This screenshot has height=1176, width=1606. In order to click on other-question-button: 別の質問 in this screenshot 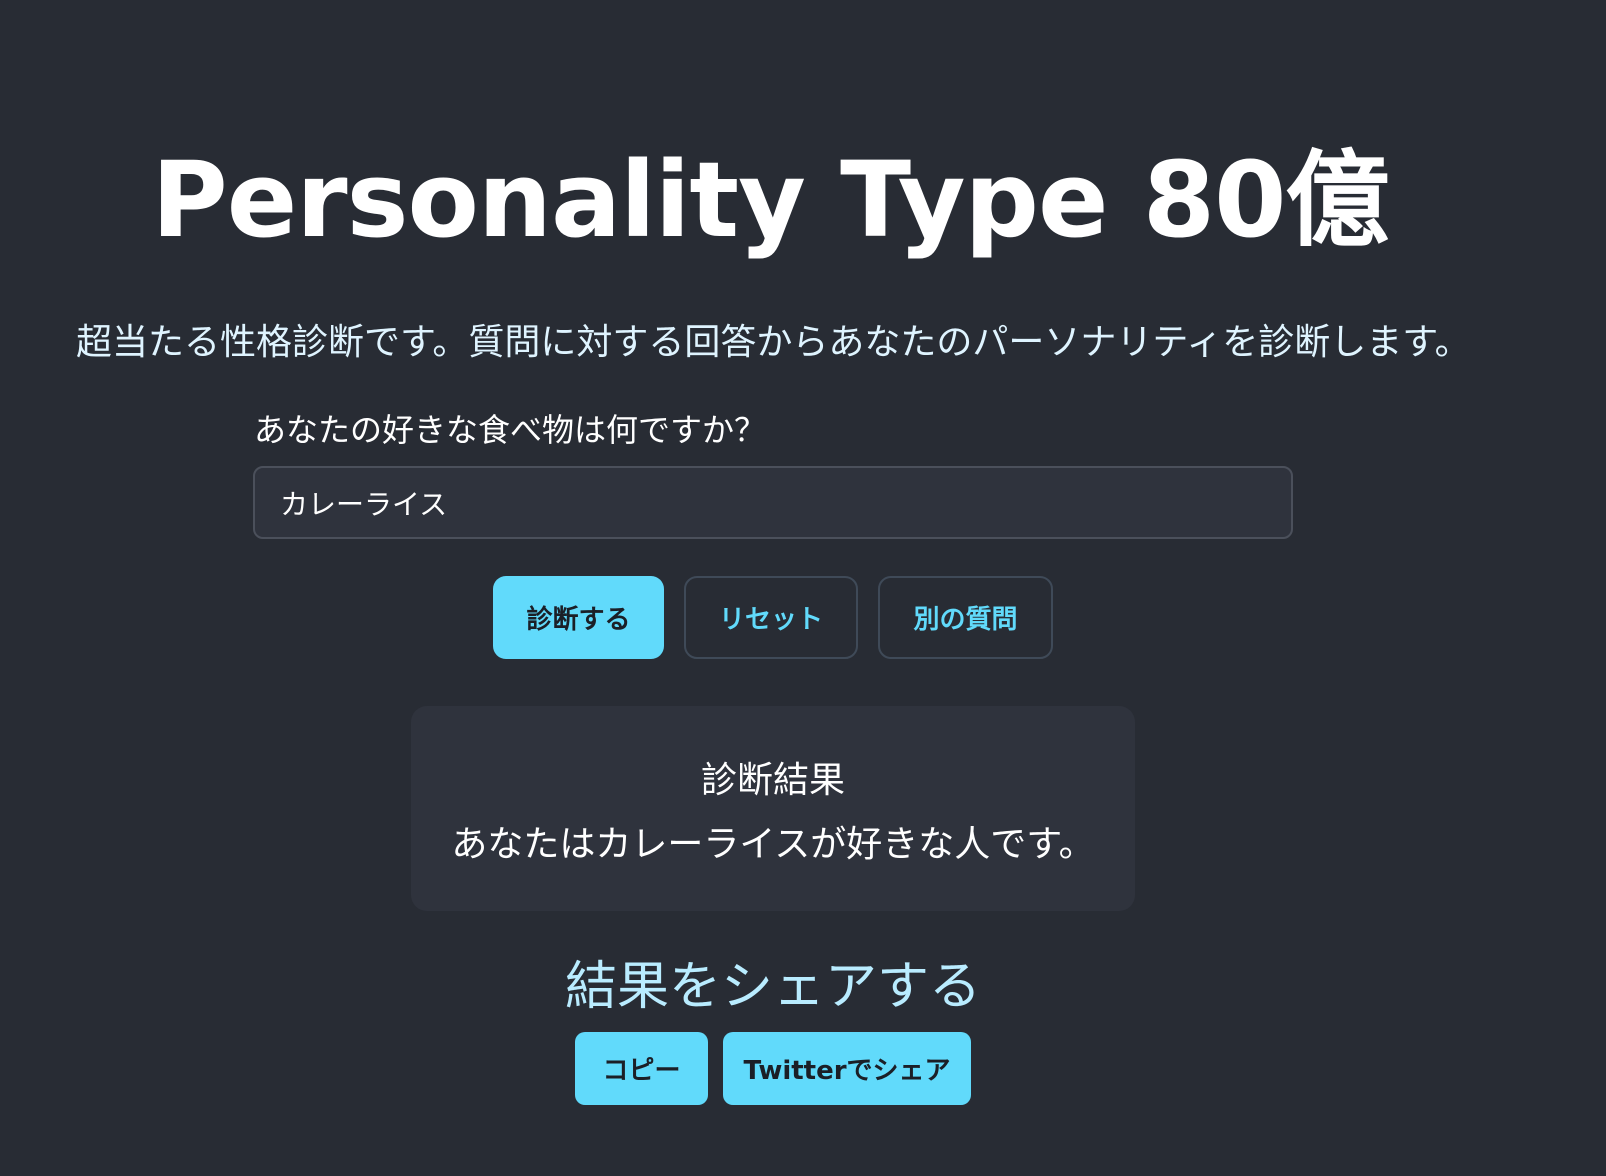, I will do `click(965, 617)`.